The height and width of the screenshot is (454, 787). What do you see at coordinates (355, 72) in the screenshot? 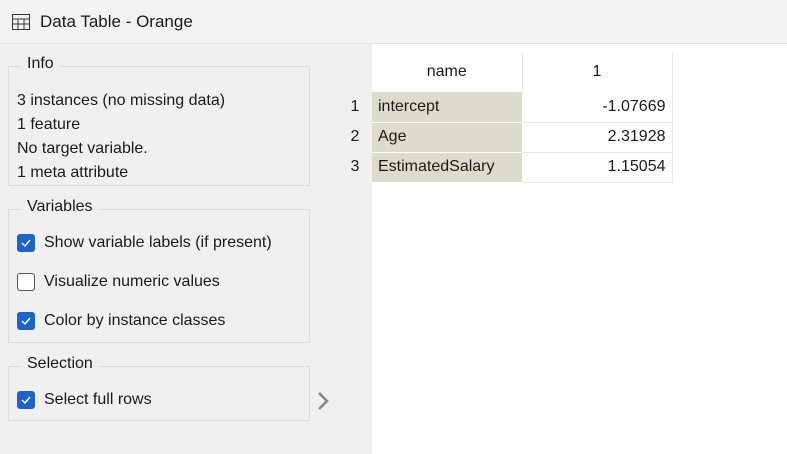
I see `corner-button` at bounding box center [355, 72].